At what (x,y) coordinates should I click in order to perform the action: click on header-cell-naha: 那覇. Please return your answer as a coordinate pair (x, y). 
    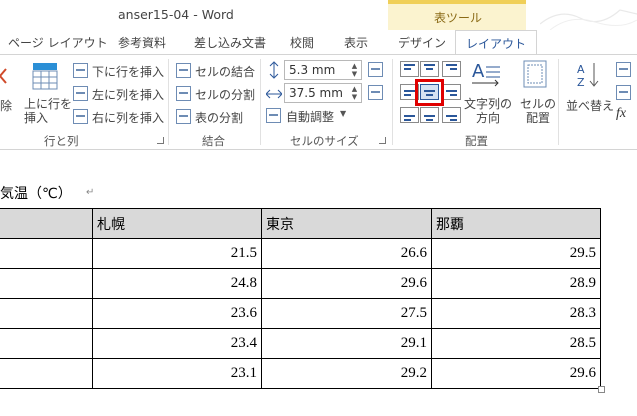
    Looking at the image, I should click on (516, 223).